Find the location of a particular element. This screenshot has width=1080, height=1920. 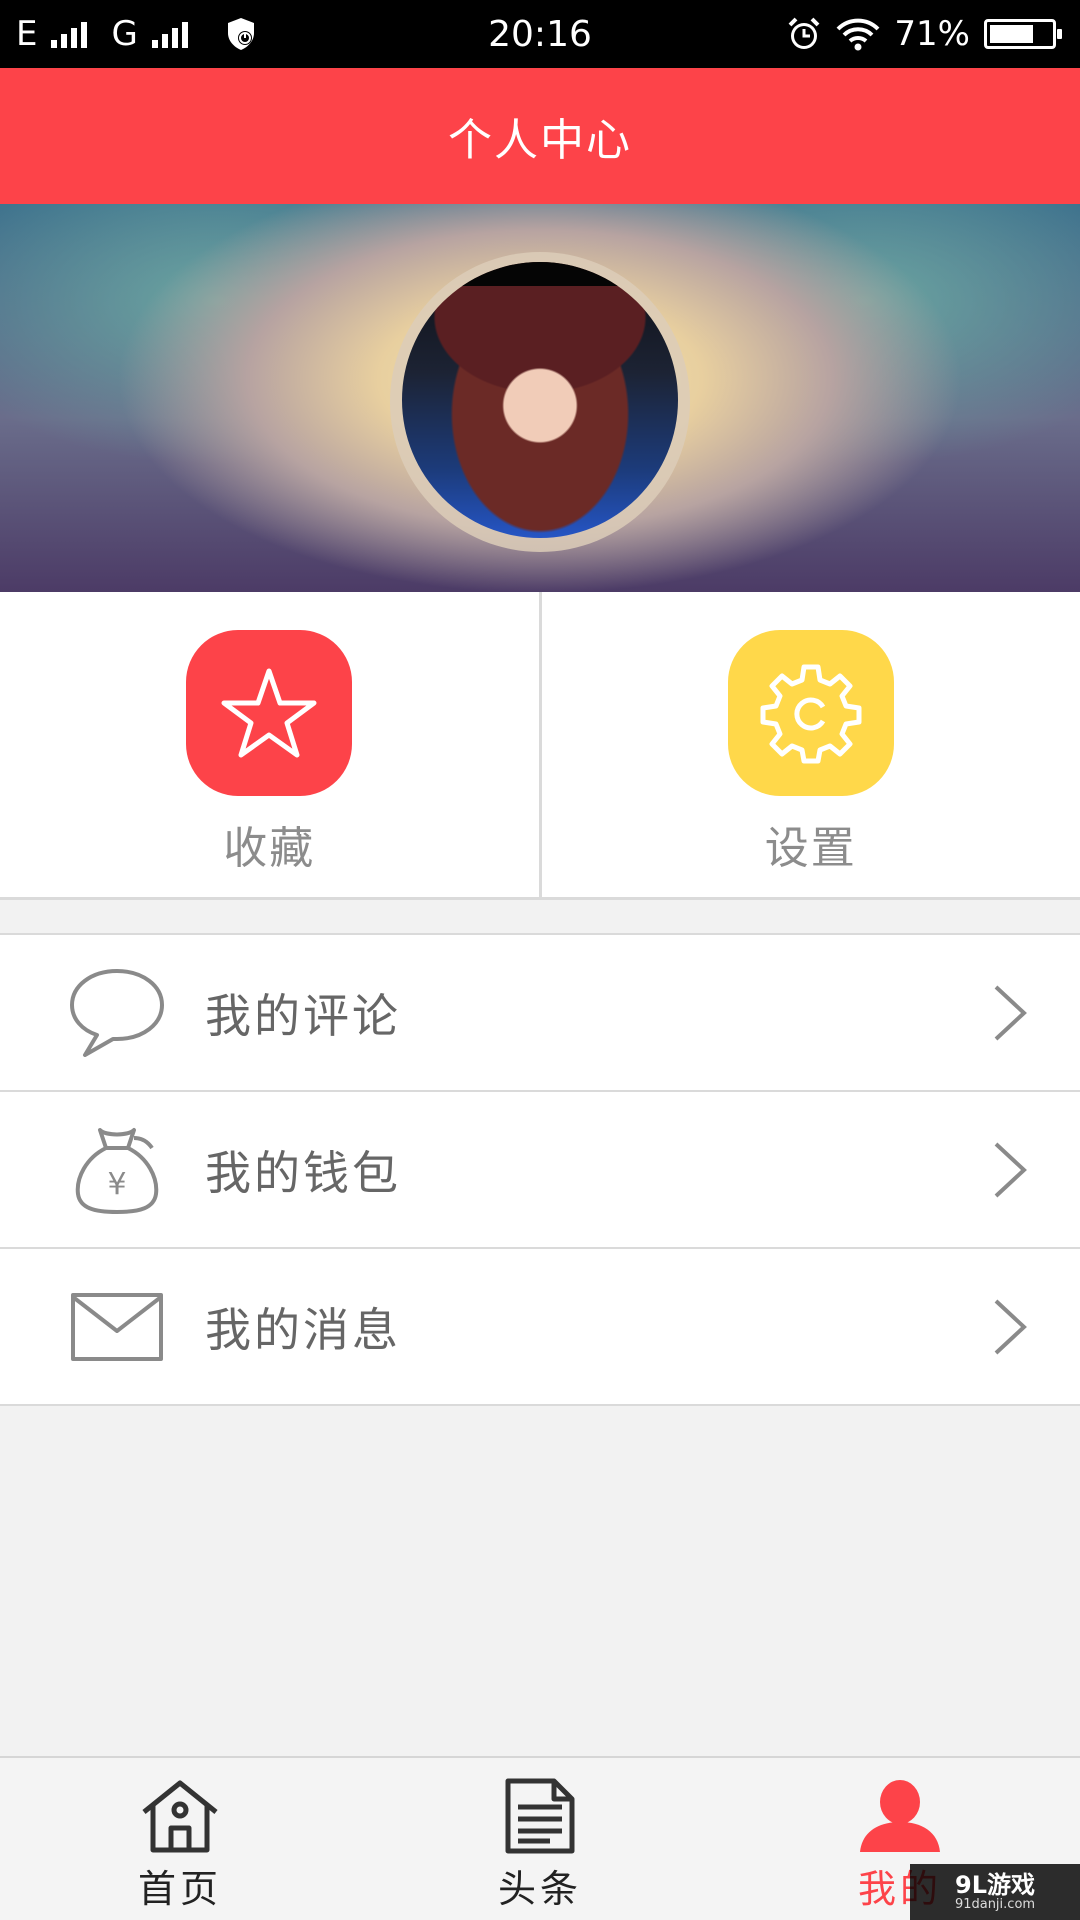

app-header: 个人中心 is located at coordinates (540, 136).